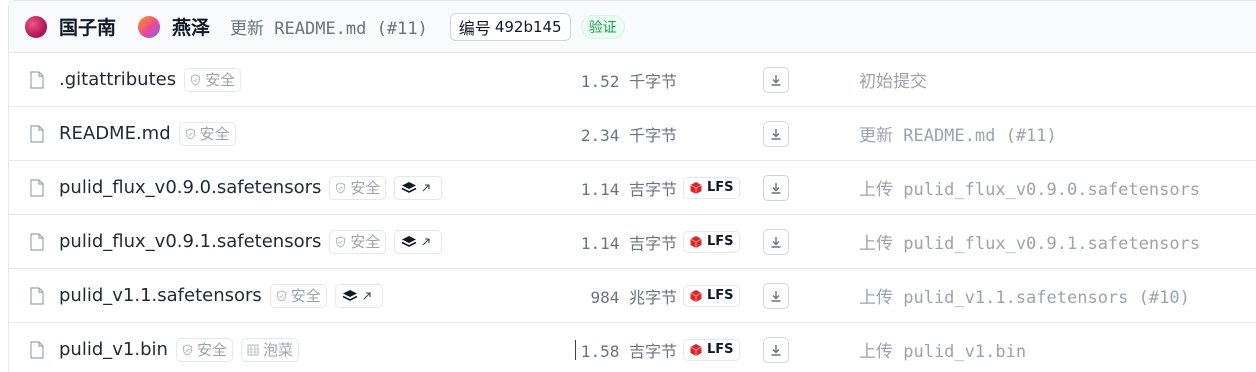 The height and width of the screenshot is (372, 1256). I want to click on file-name-cell: .gitattributes 安全, so click(150, 79).